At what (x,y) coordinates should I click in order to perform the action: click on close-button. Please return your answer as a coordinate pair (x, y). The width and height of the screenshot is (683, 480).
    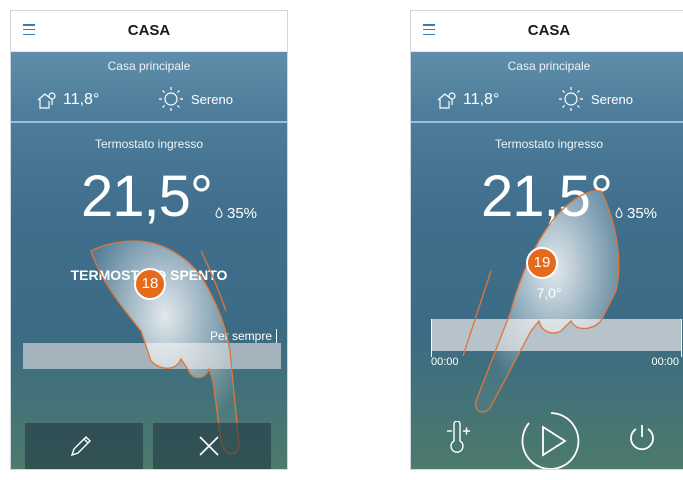
    Looking at the image, I should click on (212, 446).